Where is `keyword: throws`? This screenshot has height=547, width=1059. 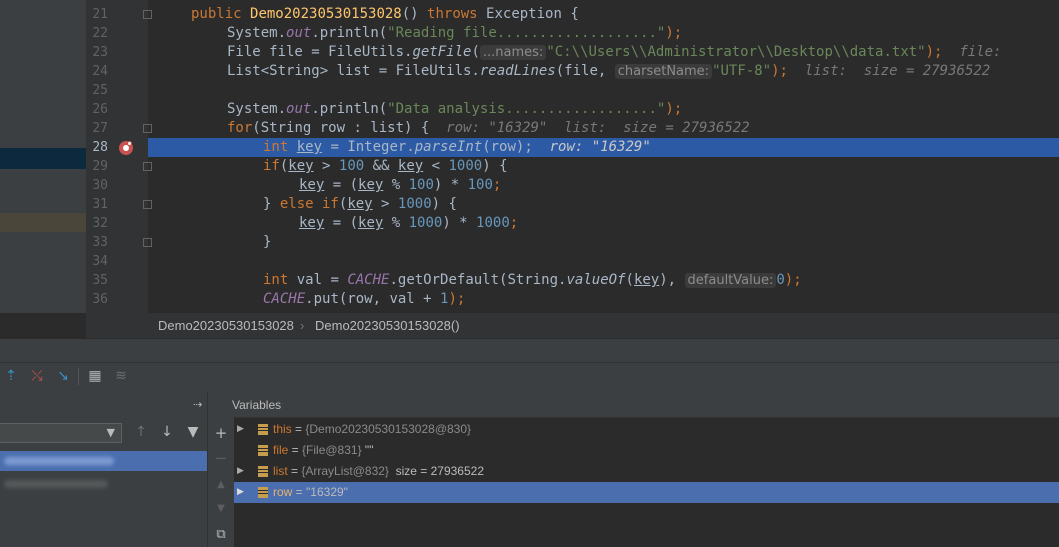 keyword: throws is located at coordinates (452, 14).